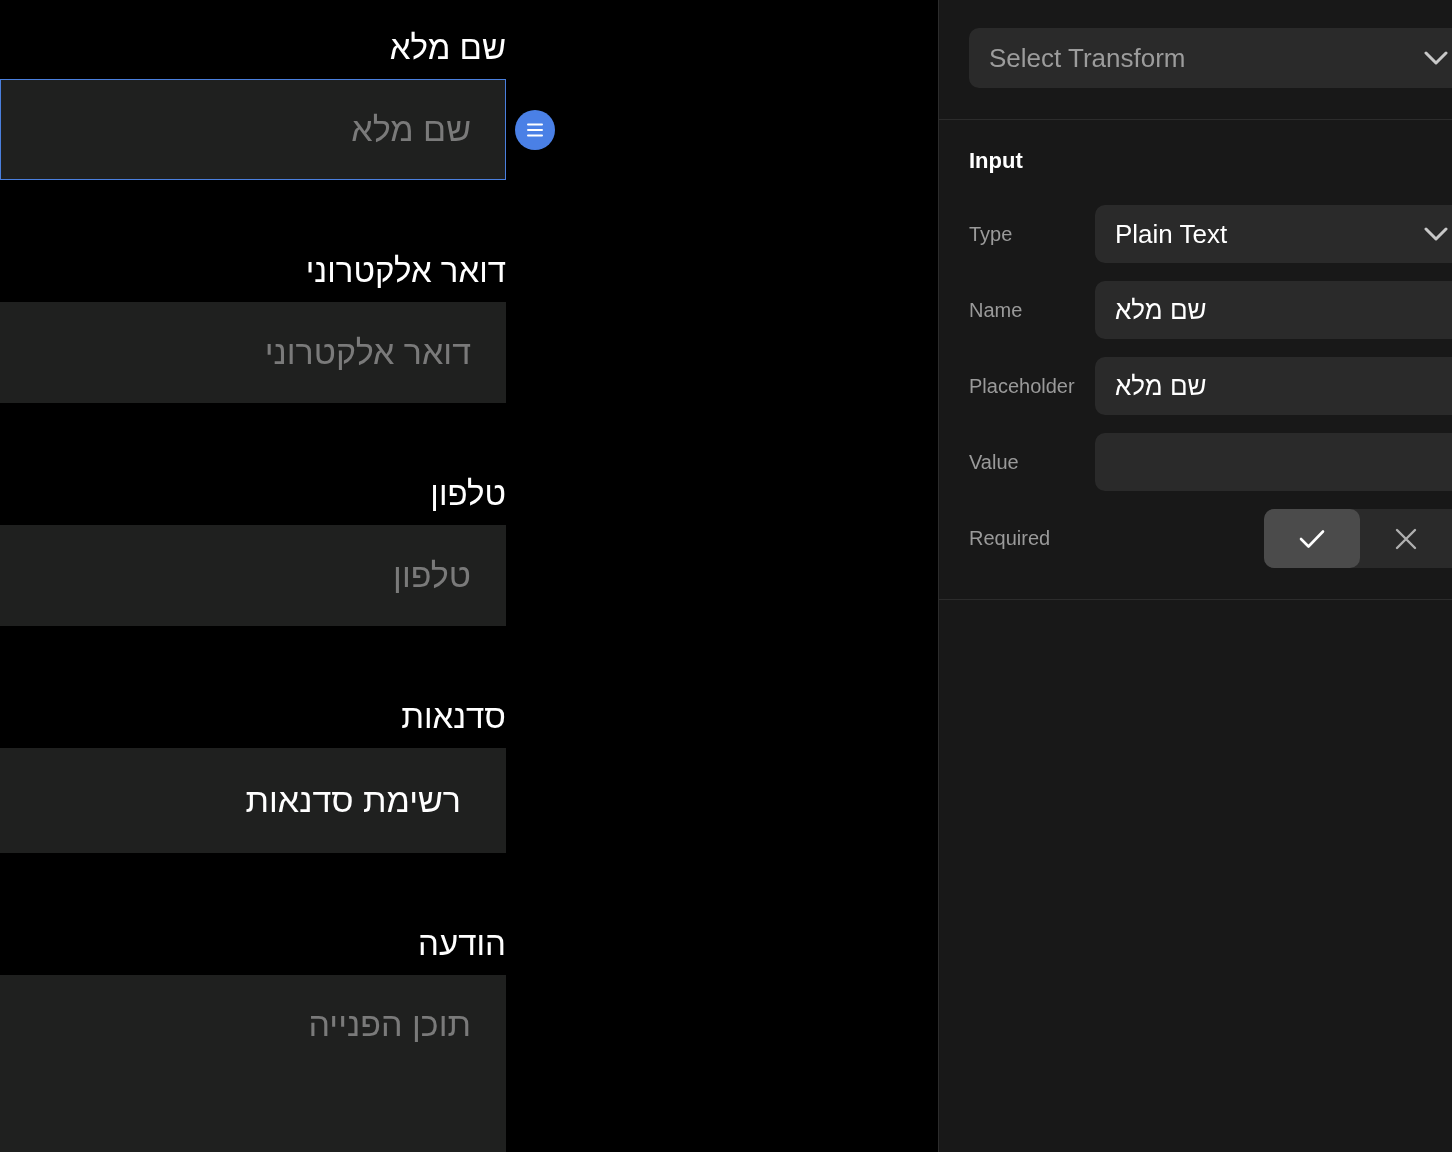  What do you see at coordinates (447, 48) in the screenshot?
I see `field-label: שם מלא` at bounding box center [447, 48].